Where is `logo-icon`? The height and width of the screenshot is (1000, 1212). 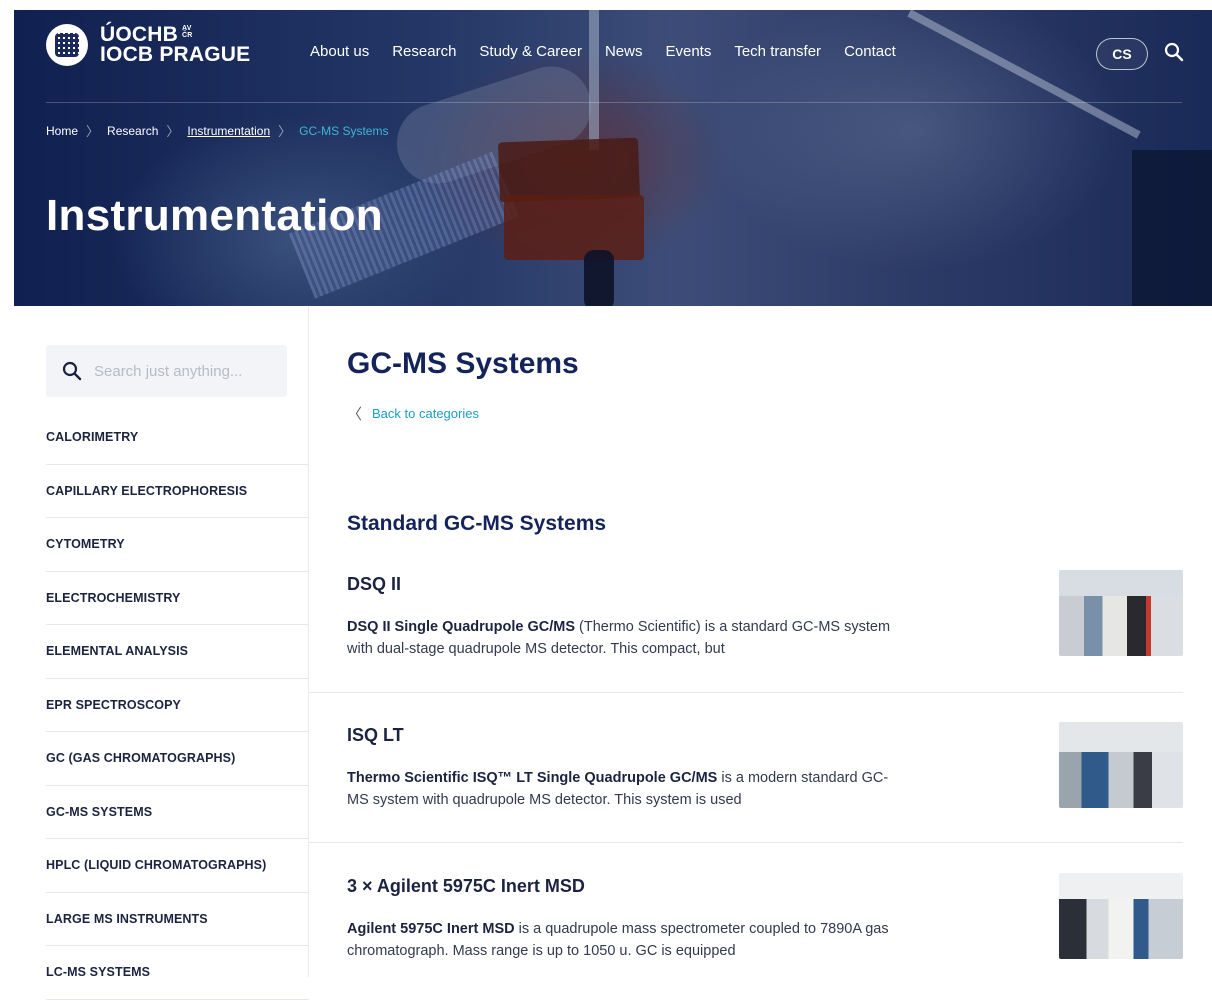
logo-icon is located at coordinates (67, 45).